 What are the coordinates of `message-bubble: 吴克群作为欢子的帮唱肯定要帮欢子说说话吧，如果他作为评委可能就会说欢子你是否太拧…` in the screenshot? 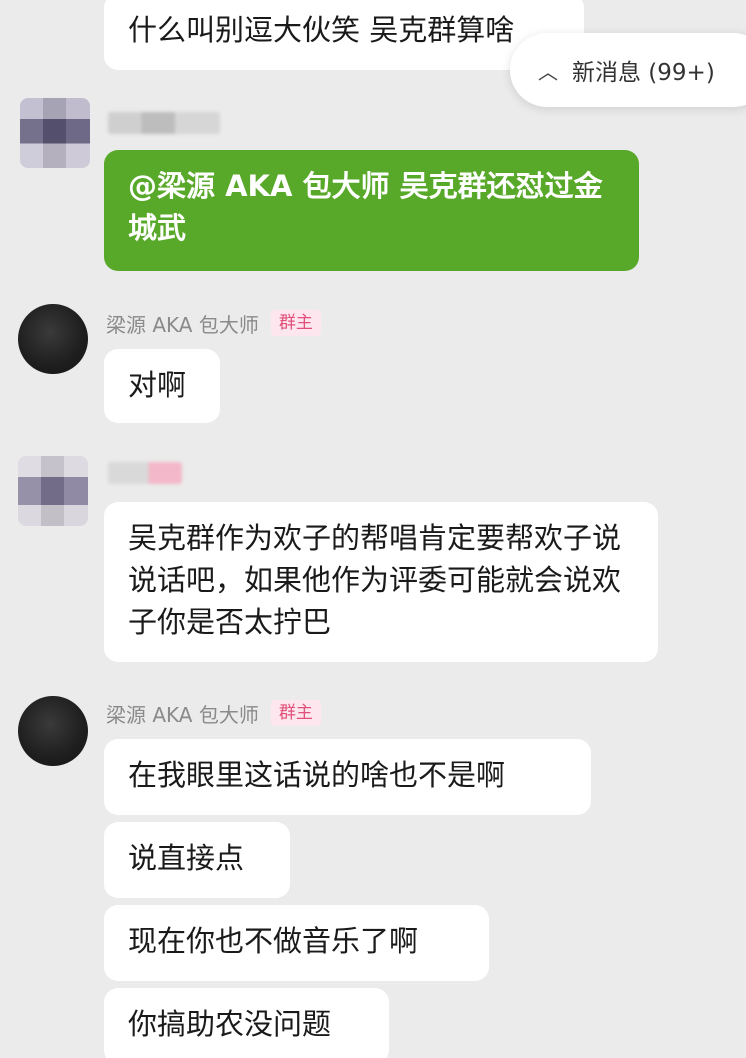 It's located at (381, 582).